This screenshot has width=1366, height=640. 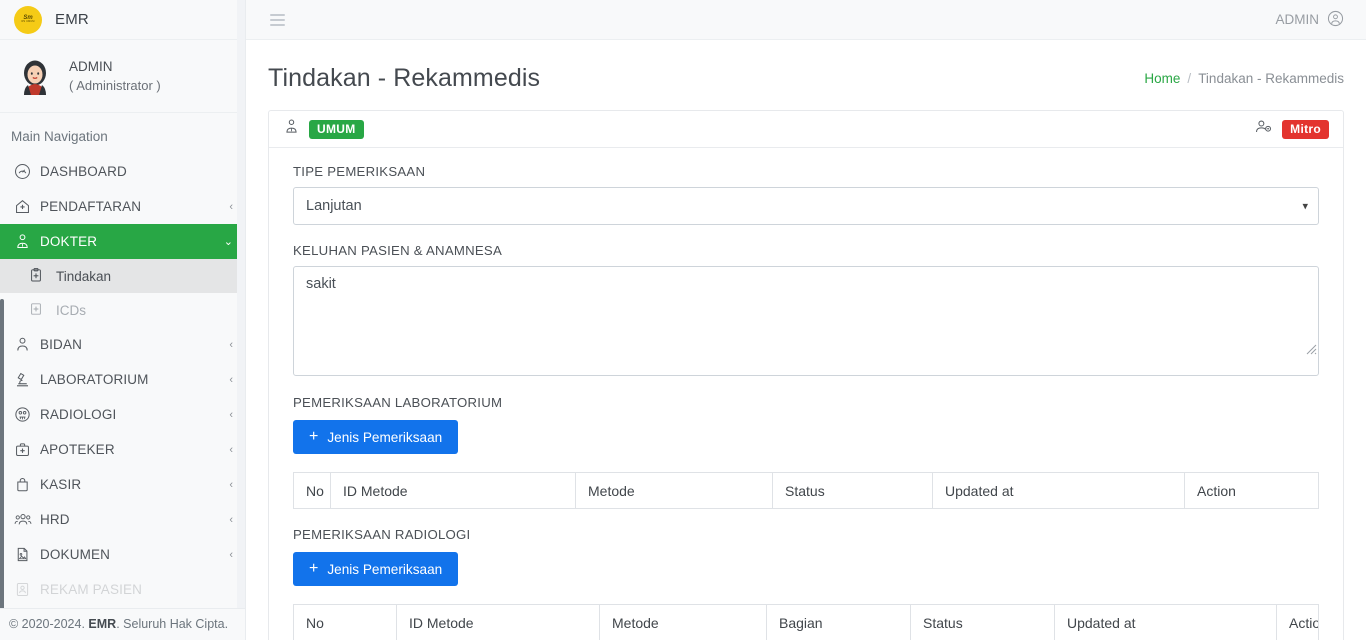 What do you see at coordinates (1291, 129) in the screenshot?
I see `card-header-right: Mitro` at bounding box center [1291, 129].